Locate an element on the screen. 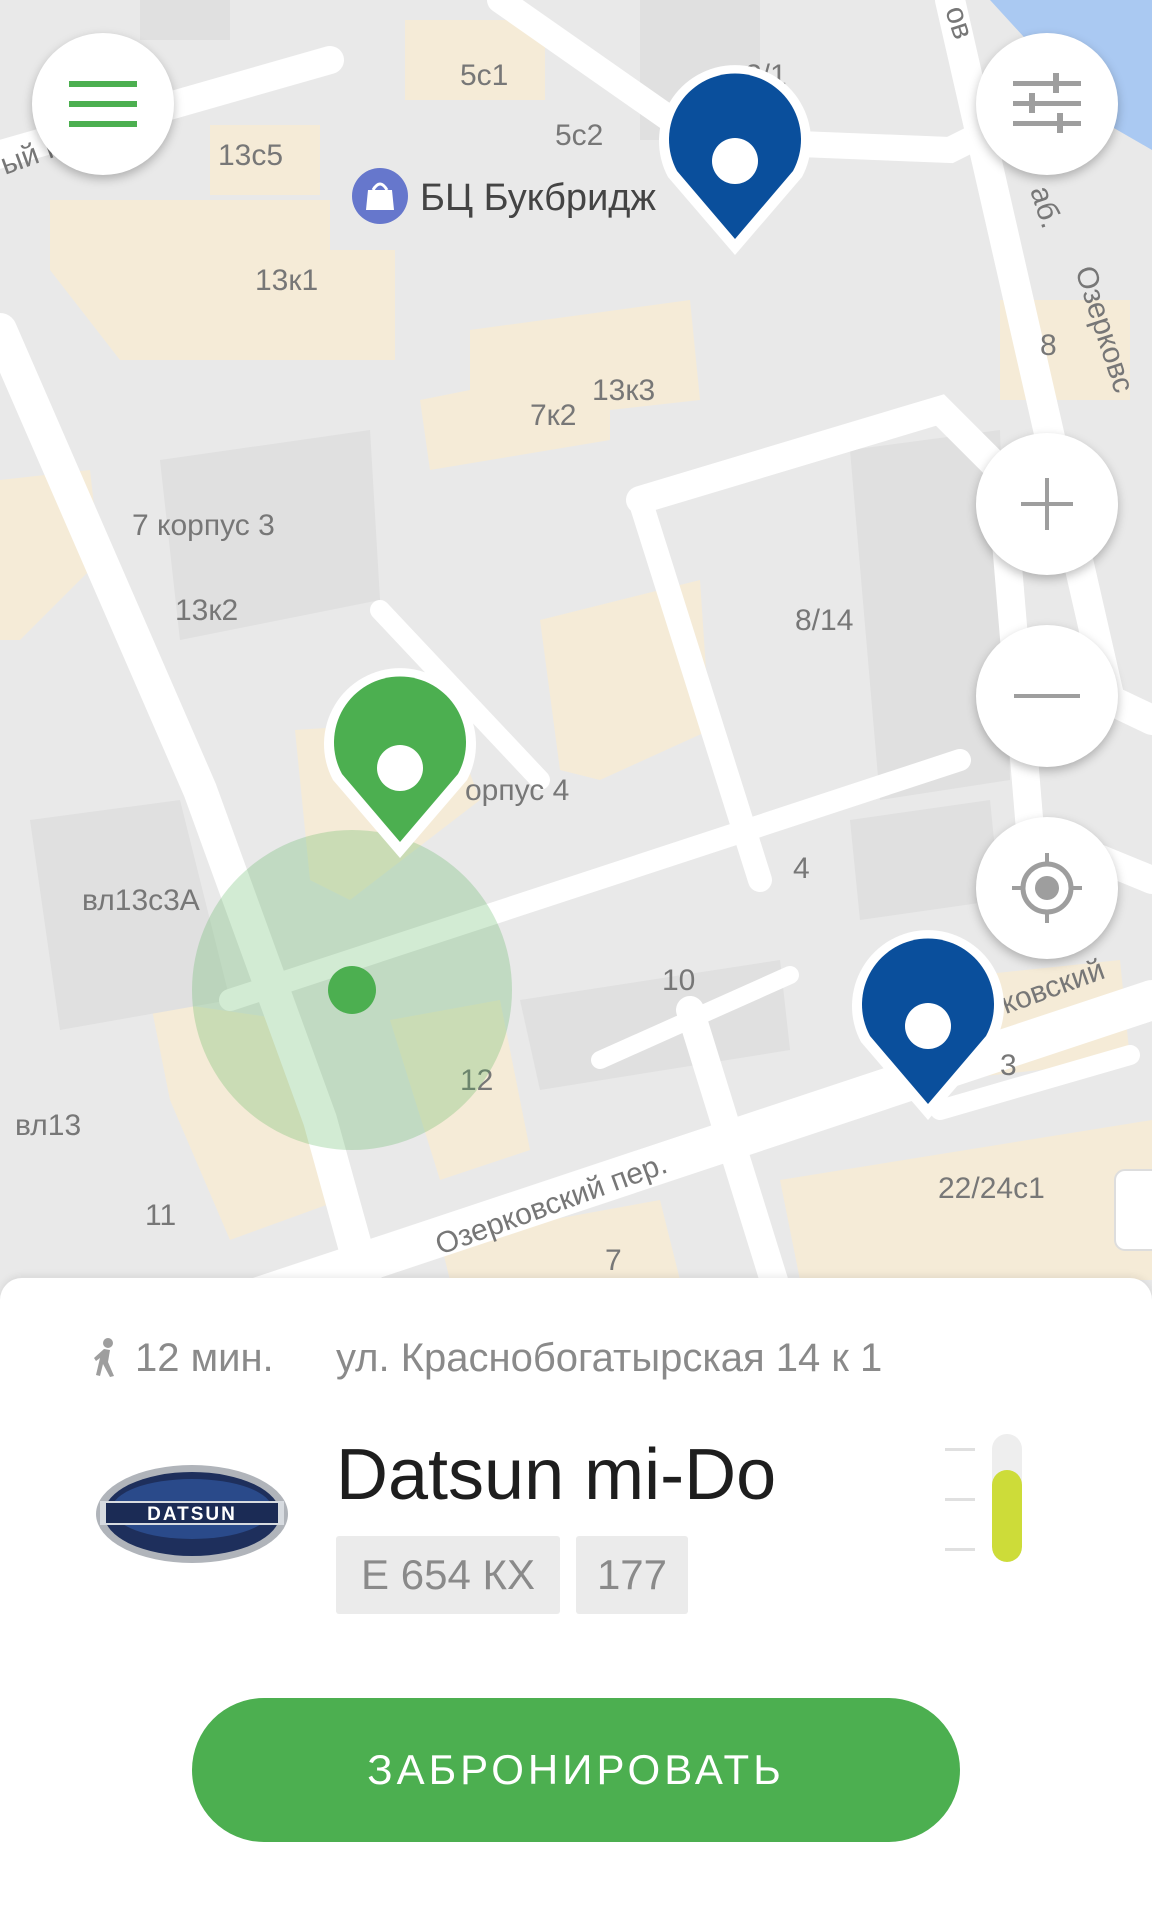  my-location-button is located at coordinates (1047, 888).